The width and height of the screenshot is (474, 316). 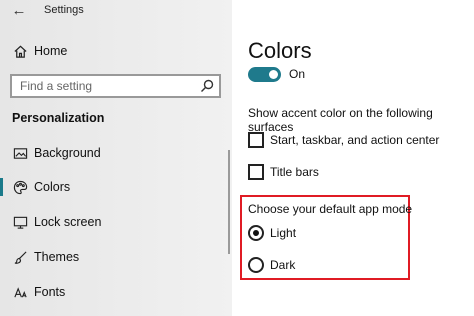 I want to click on start-taskbar-label: Start, taskbar, and action center, so click(x=354, y=140).